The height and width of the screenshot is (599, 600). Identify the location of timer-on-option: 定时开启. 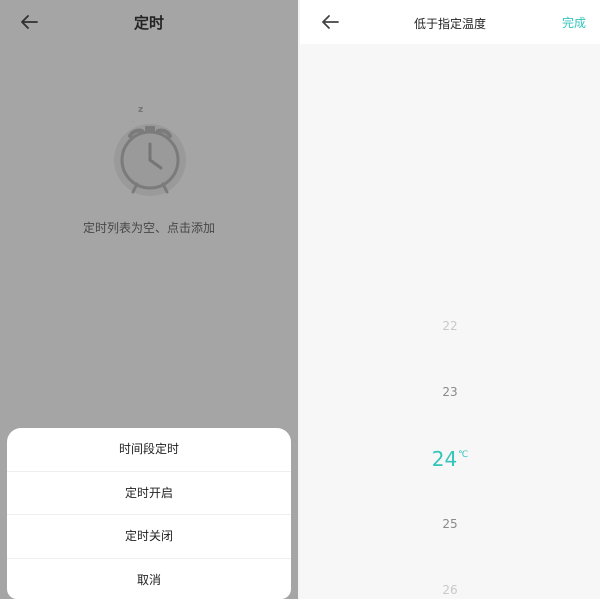
(149, 493).